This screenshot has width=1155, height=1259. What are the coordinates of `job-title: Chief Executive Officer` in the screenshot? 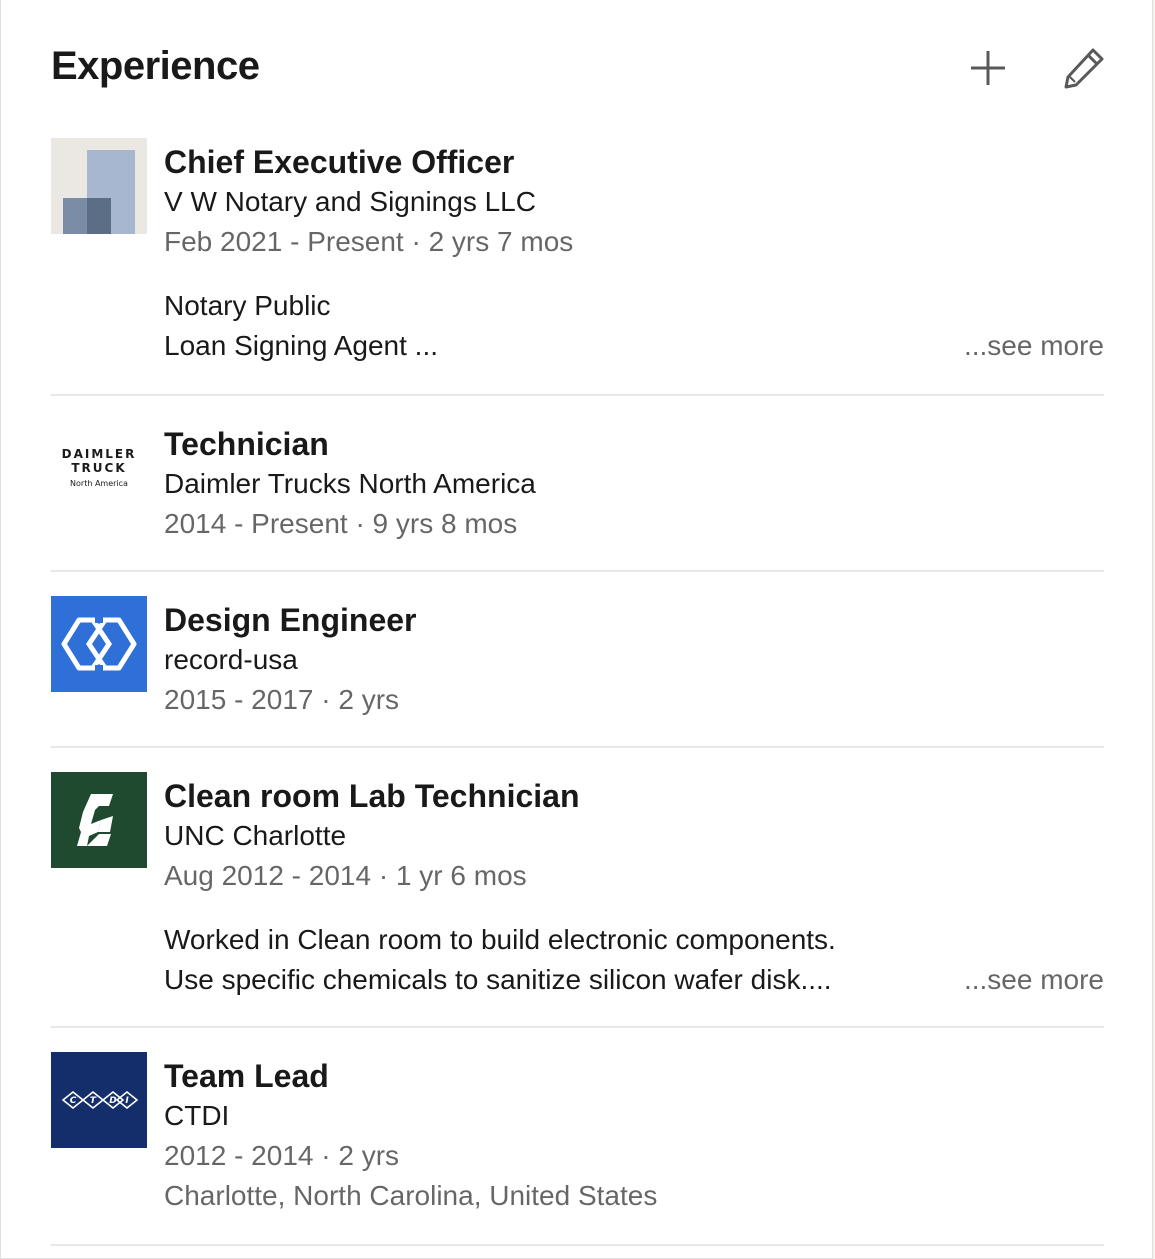 It's located at (634, 162).